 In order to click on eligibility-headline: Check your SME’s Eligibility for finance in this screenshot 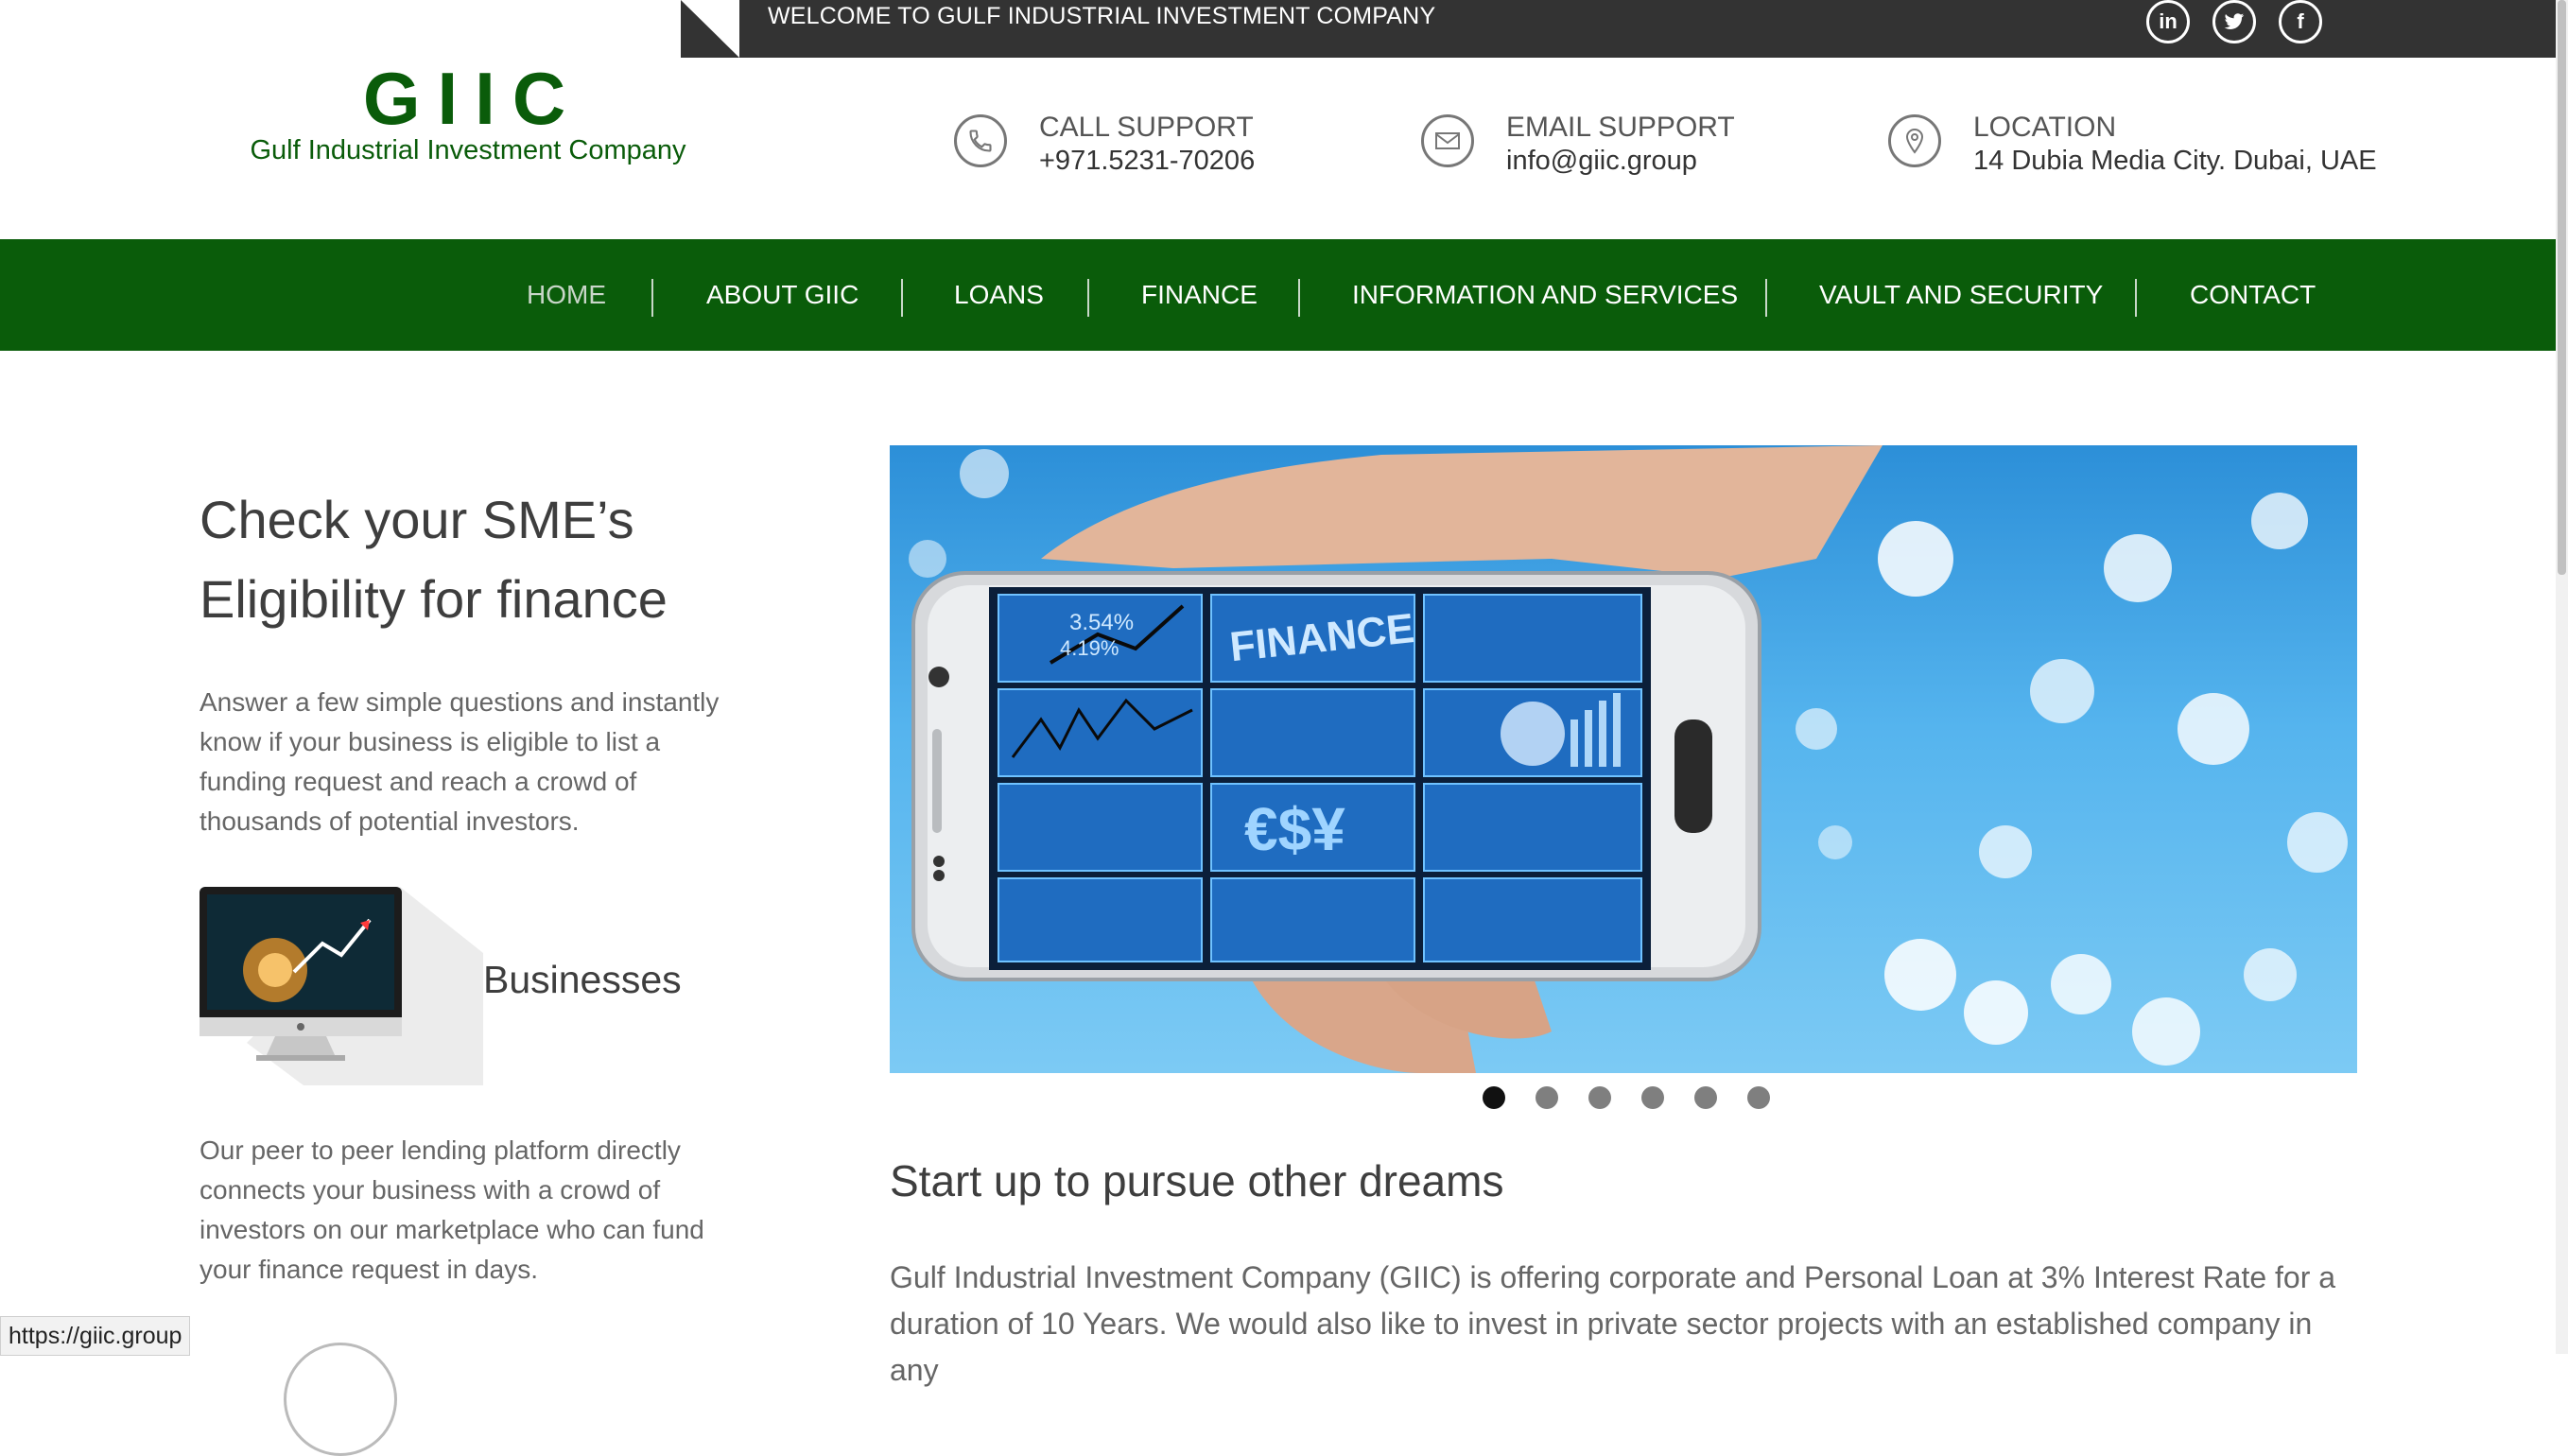, I will do `click(502, 559)`.